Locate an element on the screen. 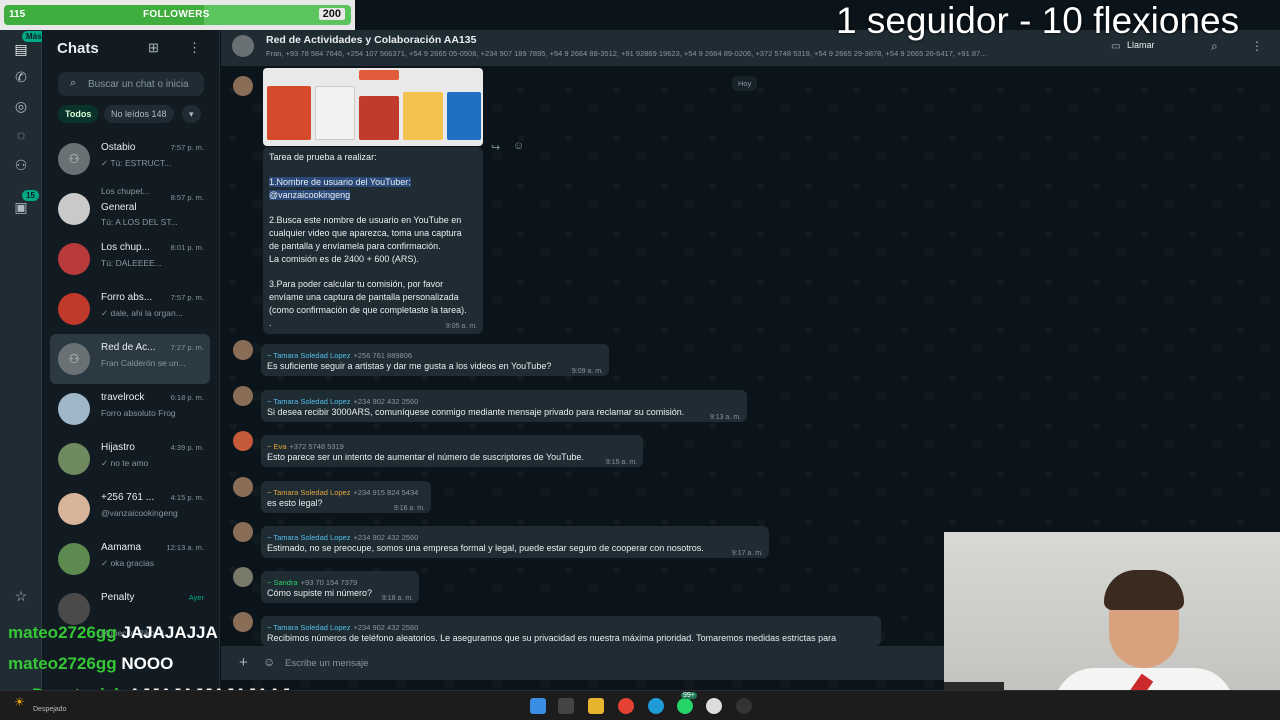  message-line: La comisión es de 2400 + 600 (ARS). is located at coordinates (344, 259).